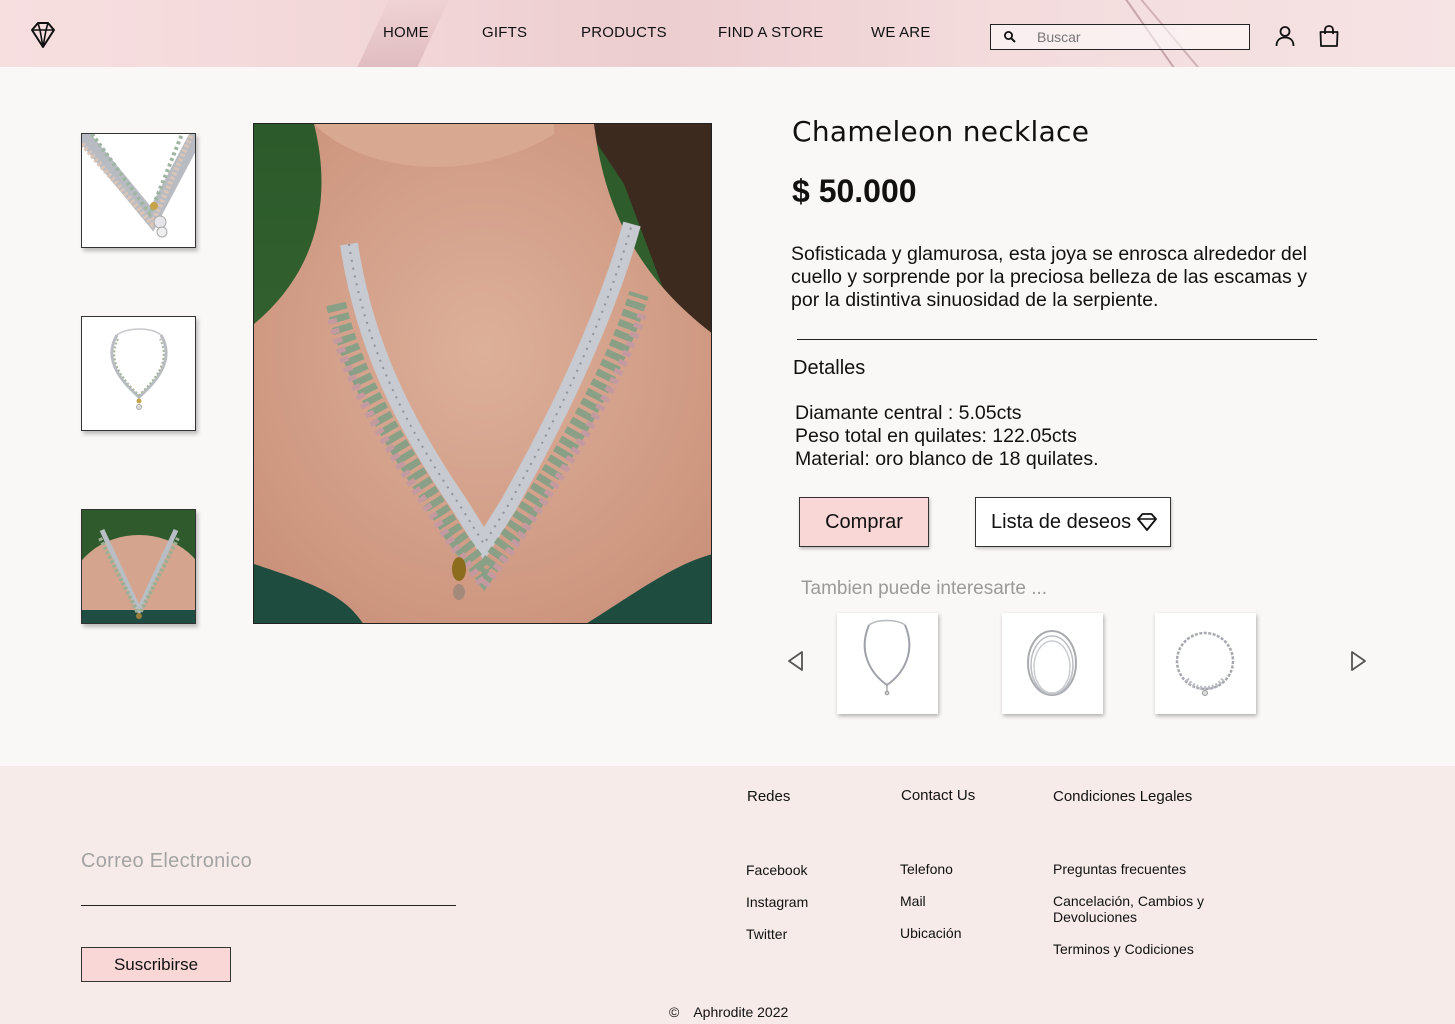 Image resolution: width=1455 pixels, height=1024 pixels. Describe the element at coordinates (1329, 36) in the screenshot. I see `shopping-bag-icon` at that location.